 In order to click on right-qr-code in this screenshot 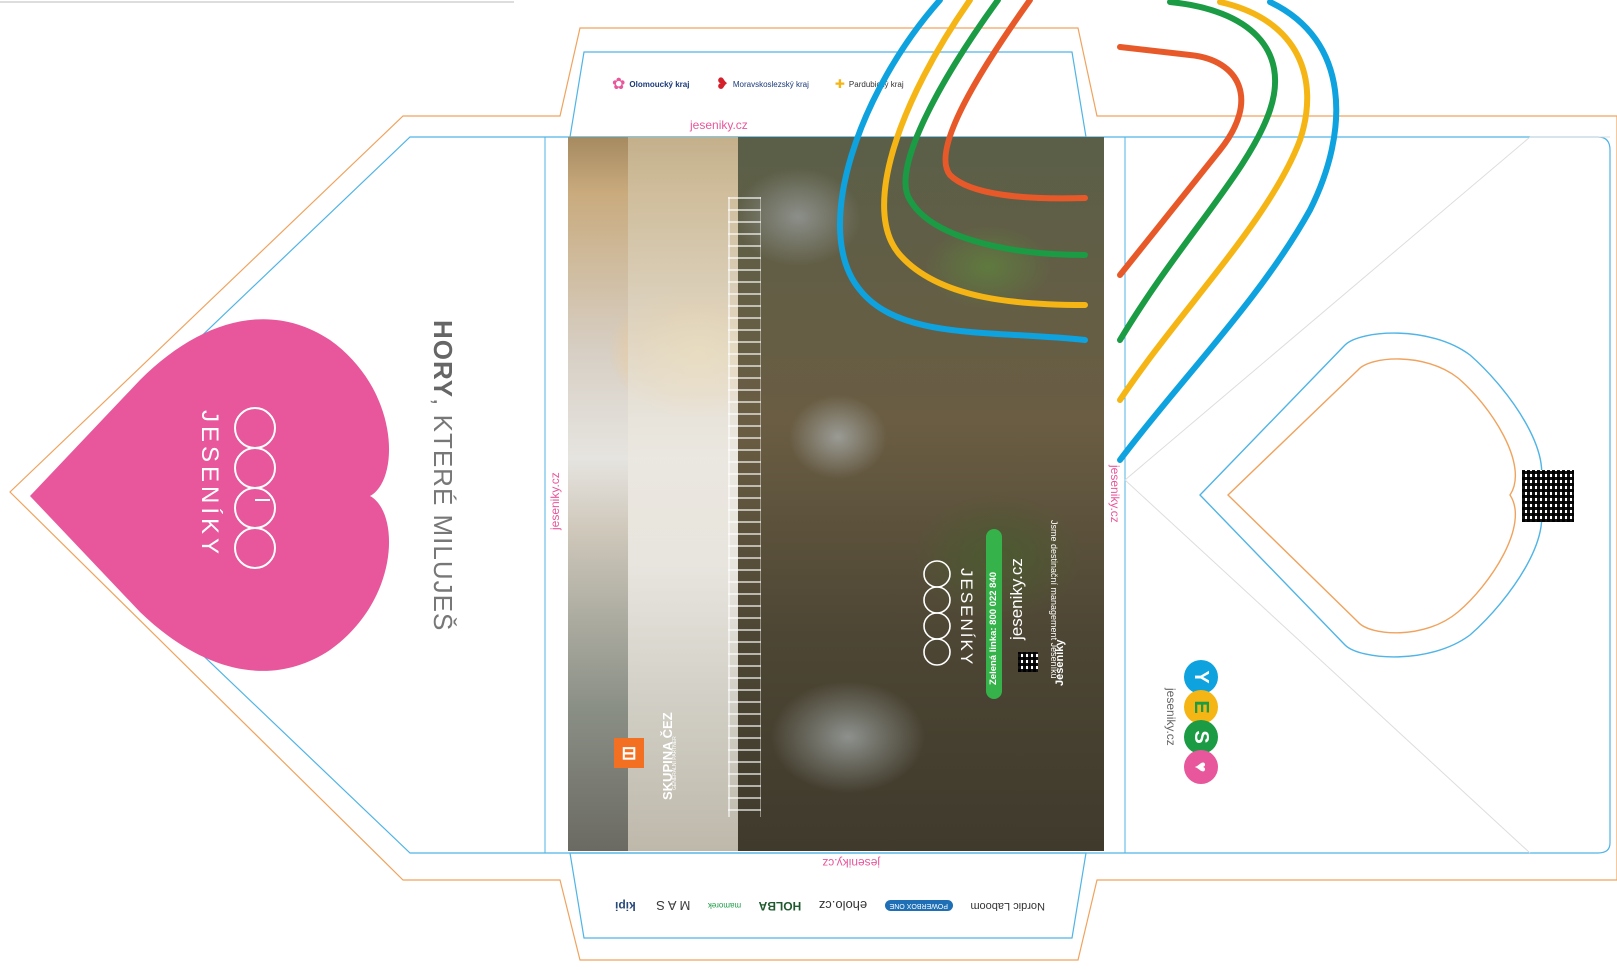, I will do `click(1548, 496)`.